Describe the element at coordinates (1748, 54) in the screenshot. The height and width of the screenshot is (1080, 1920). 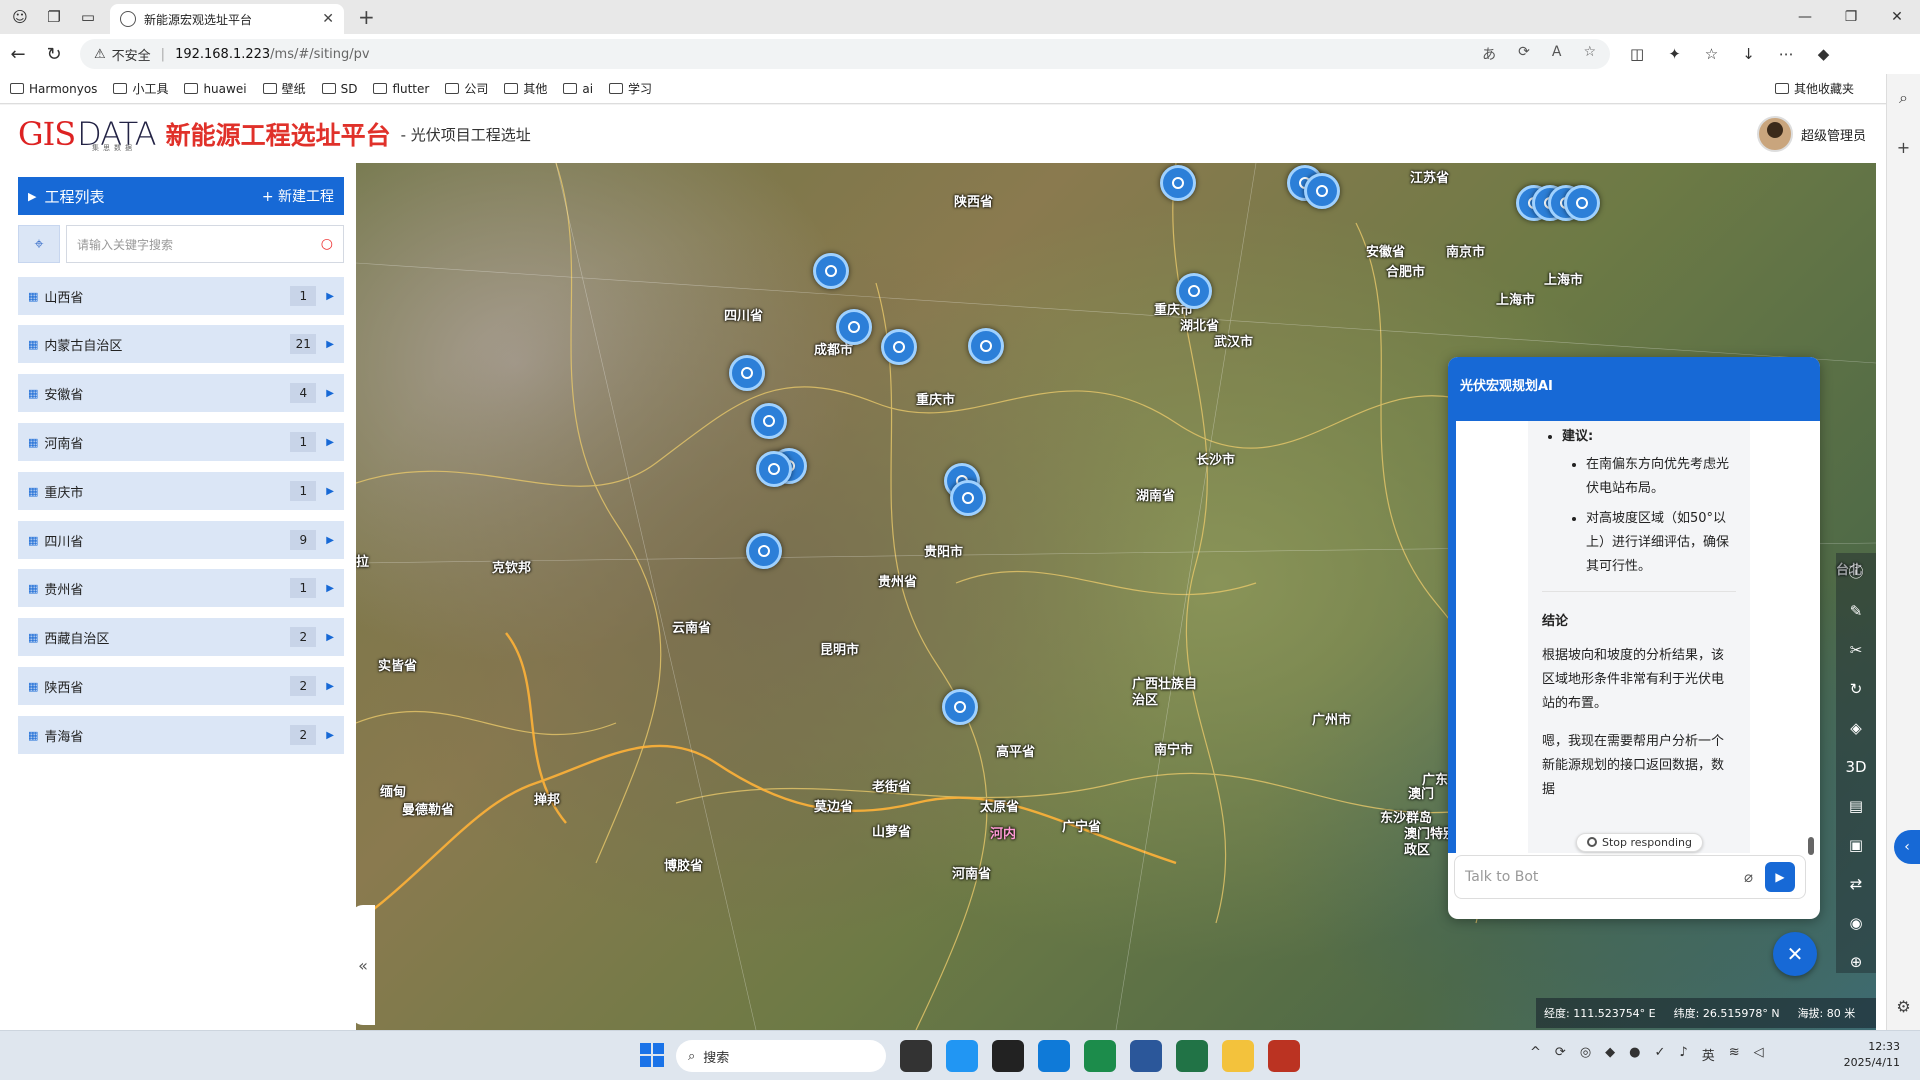
I see `downloads-icon: ↓` at that location.